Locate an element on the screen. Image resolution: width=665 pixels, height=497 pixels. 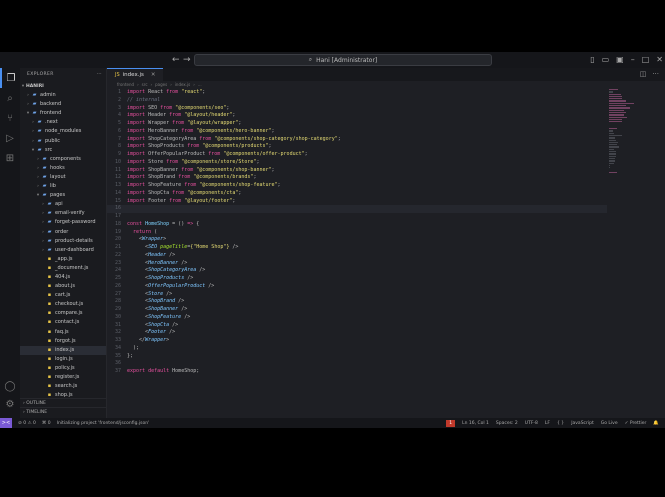
toggle-sidebar-icon: ▯ is located at coordinates (592, 60).